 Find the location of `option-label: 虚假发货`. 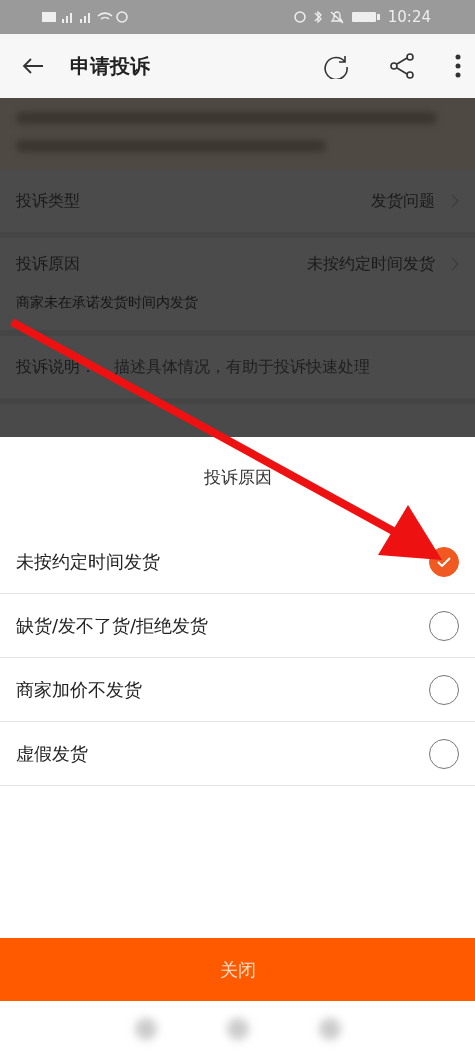

option-label: 虚假发货 is located at coordinates (52, 753).